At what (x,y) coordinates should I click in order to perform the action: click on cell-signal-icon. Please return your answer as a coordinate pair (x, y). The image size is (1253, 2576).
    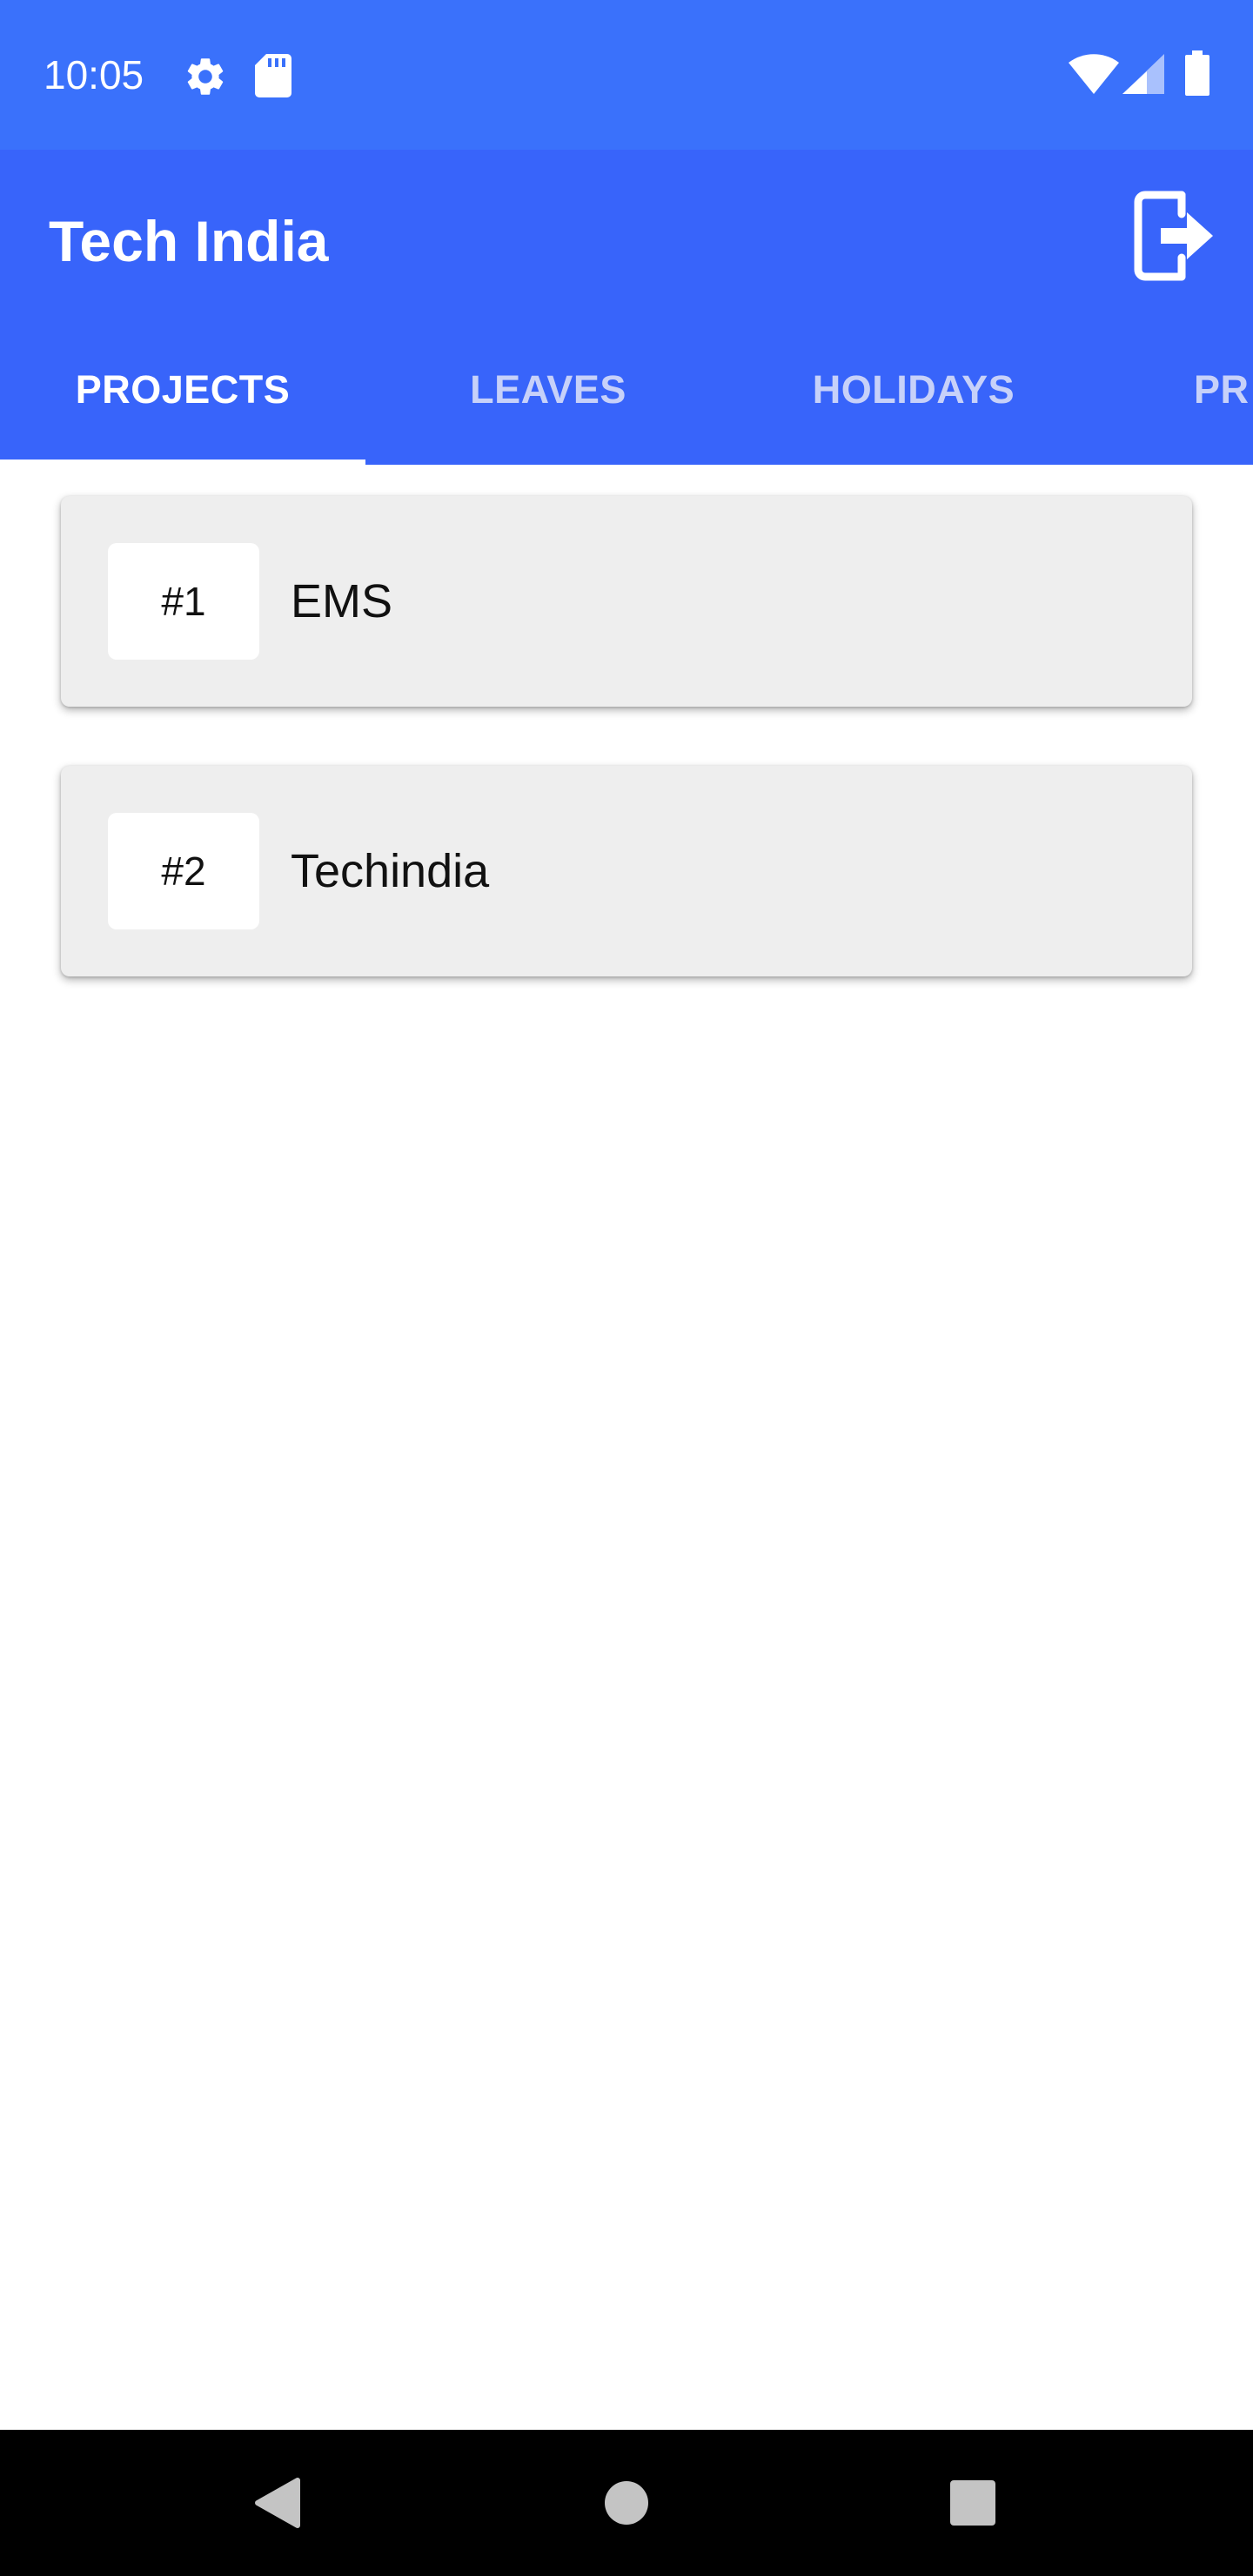
    Looking at the image, I should click on (1143, 74).